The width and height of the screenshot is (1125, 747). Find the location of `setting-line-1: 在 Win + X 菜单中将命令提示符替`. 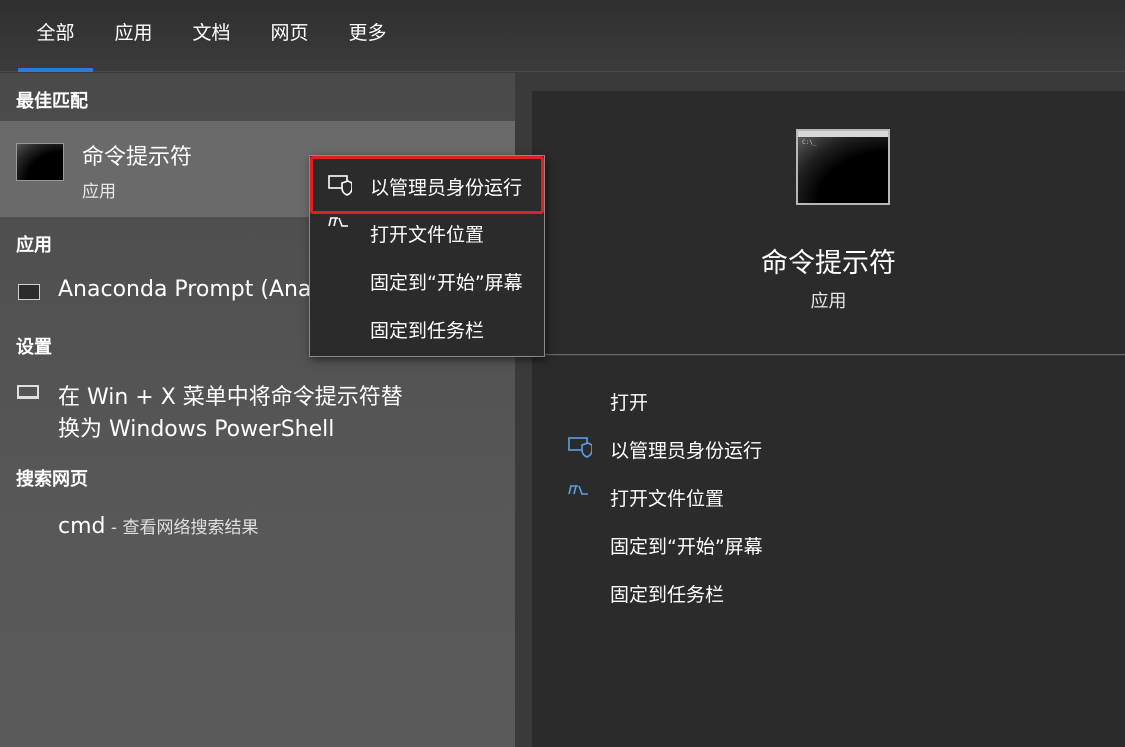

setting-line-1: 在 Win + X 菜单中将命令提示符替 is located at coordinates (230, 397).